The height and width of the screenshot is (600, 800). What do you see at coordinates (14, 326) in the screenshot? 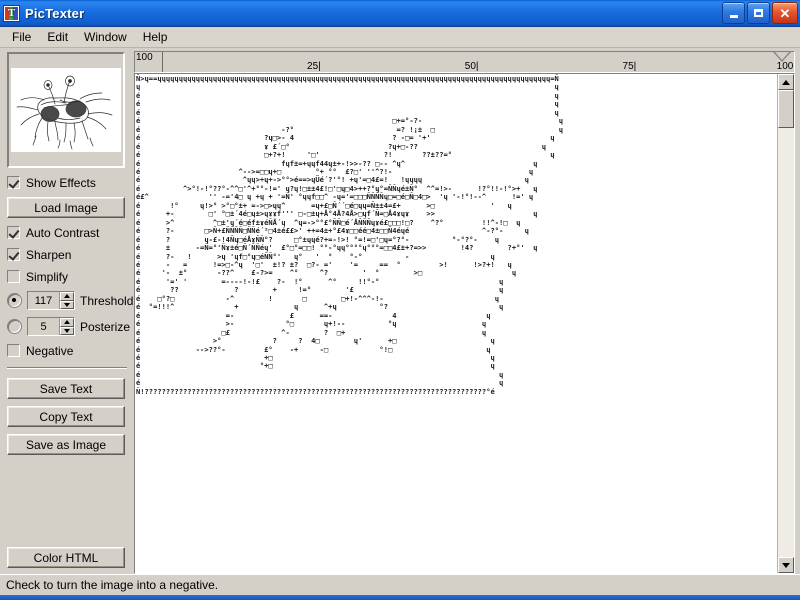
I see `posterize-radio` at bounding box center [14, 326].